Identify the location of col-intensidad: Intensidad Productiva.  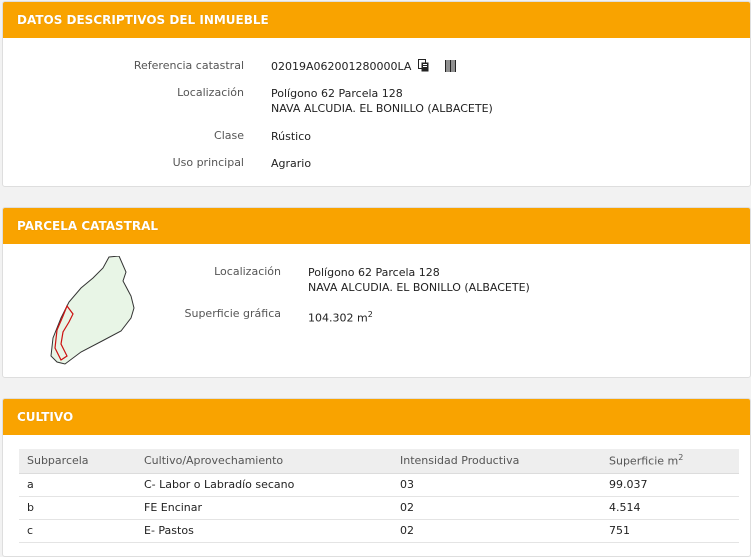
(496, 461).